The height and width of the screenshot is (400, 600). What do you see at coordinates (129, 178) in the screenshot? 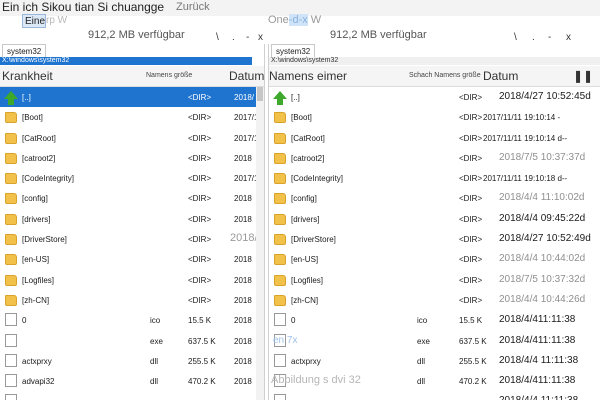
I see `table-row: [CodeIntegrity] <DIR> 2017/1` at bounding box center [129, 178].